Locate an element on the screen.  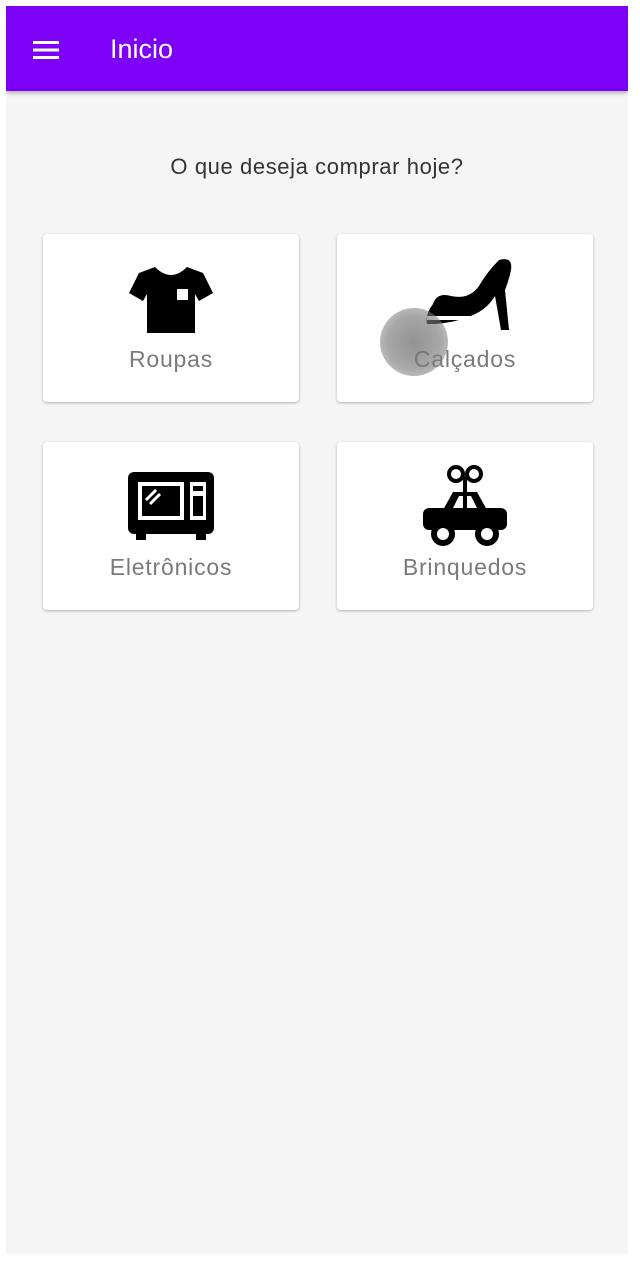
category-label: Roupas is located at coordinates (171, 359).